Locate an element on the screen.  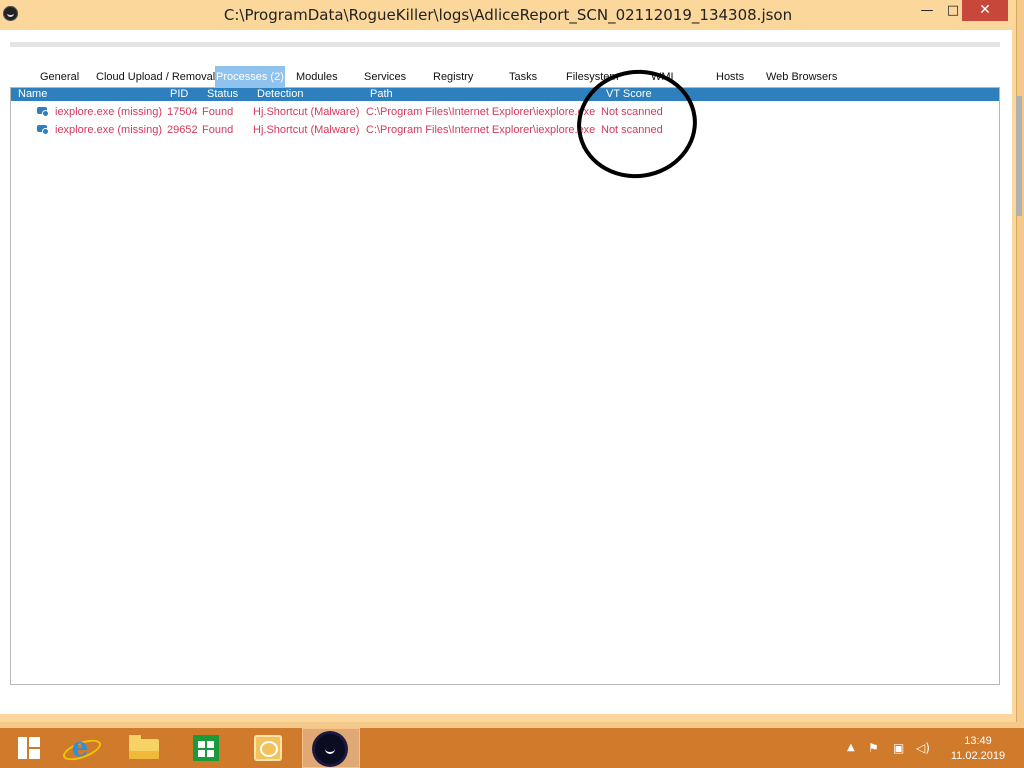
tab-services: Services is located at coordinates (385, 77).